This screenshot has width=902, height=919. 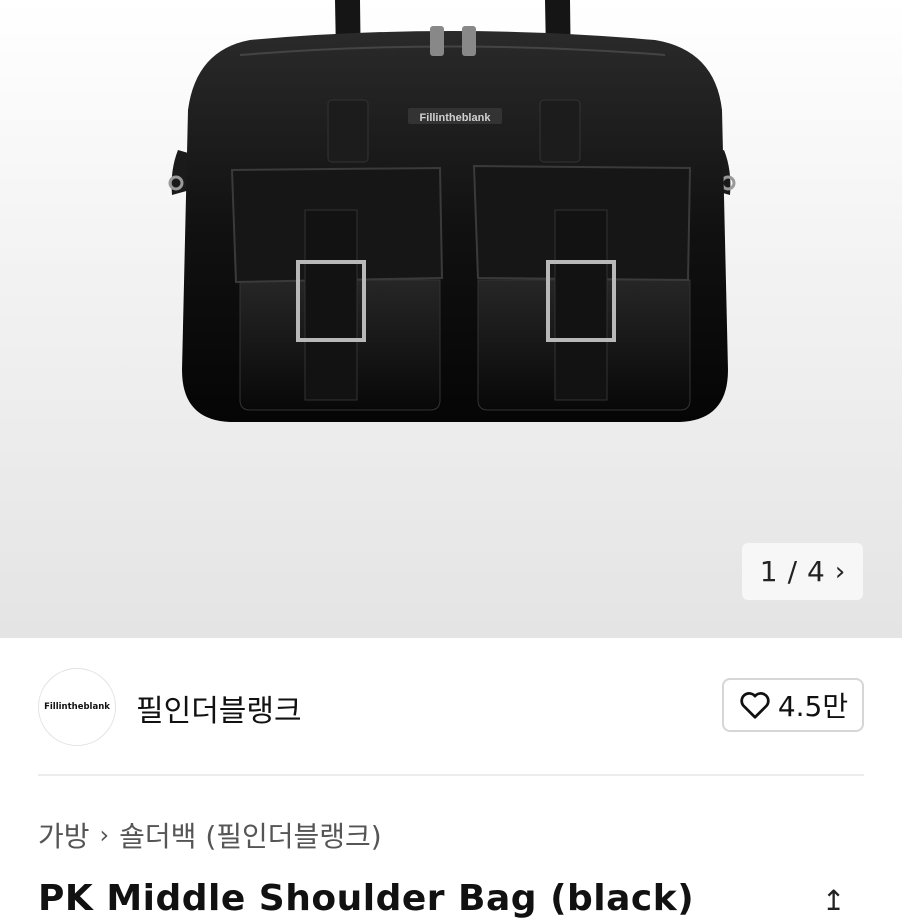 I want to click on breadcrumb: 가방 › 숄더백 (필인더블랭크), so click(x=210, y=835).